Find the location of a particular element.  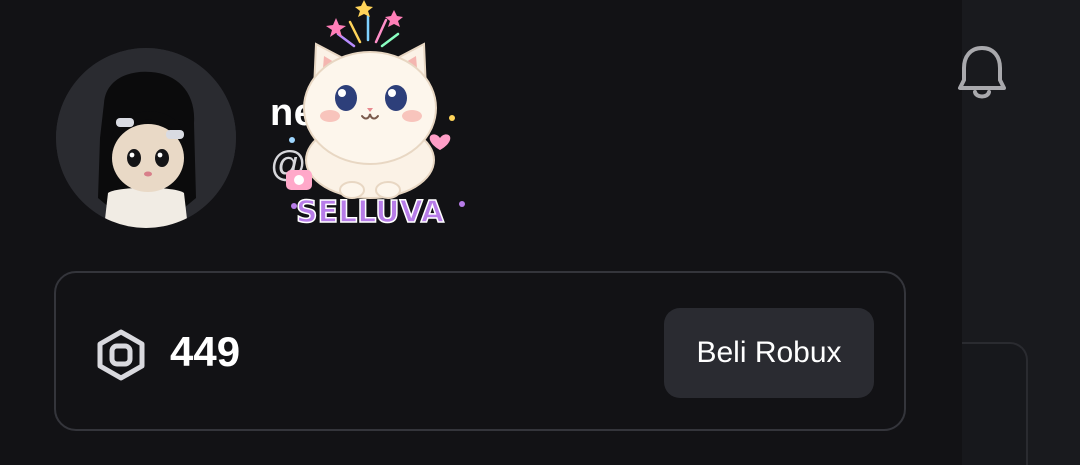

buy-robux-button: Beli Robux is located at coordinates (769, 353).